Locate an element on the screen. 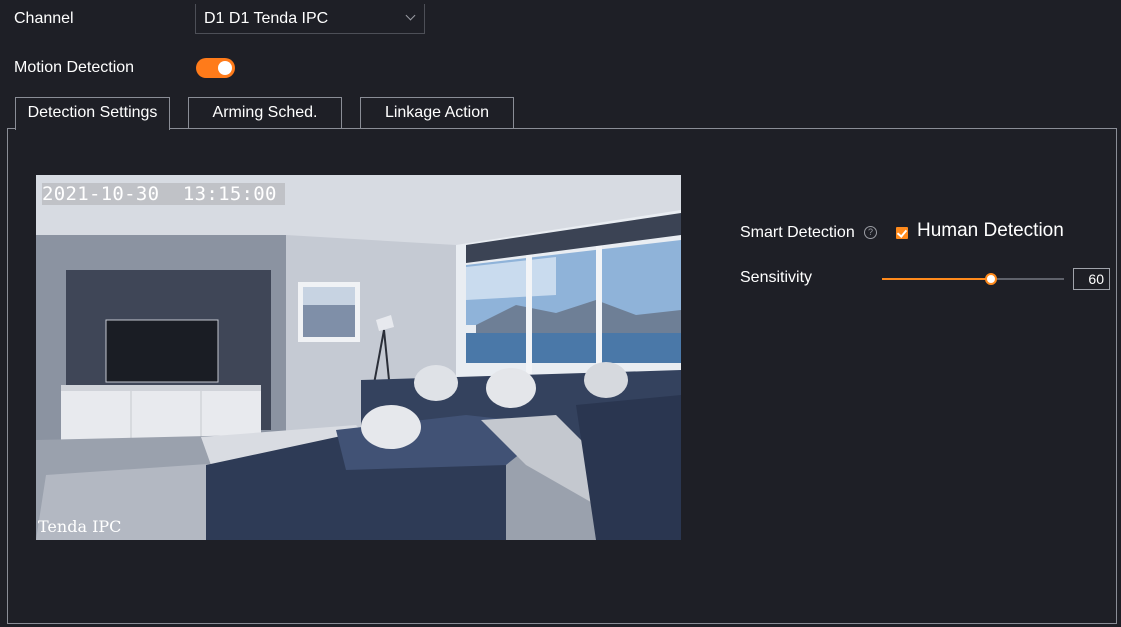 This screenshot has height=627, width=1121. toggle-knob is located at coordinates (225, 68).